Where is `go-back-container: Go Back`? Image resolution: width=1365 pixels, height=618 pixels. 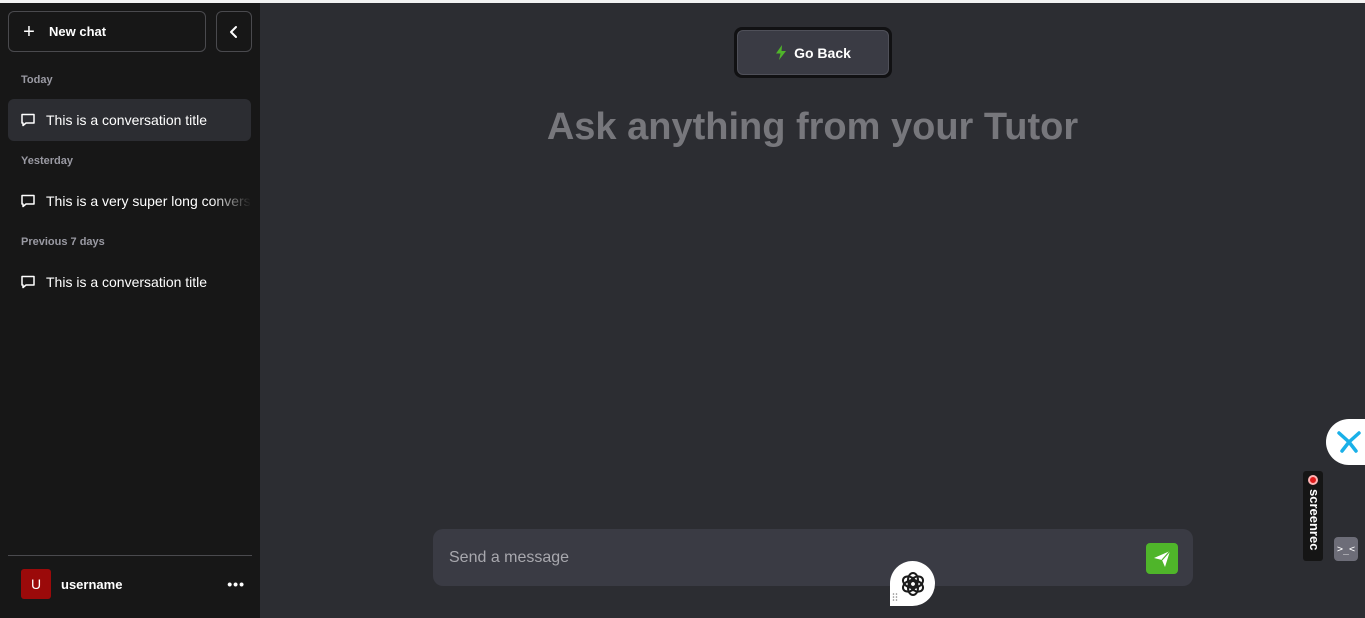
go-back-container: Go Back is located at coordinates (813, 52).